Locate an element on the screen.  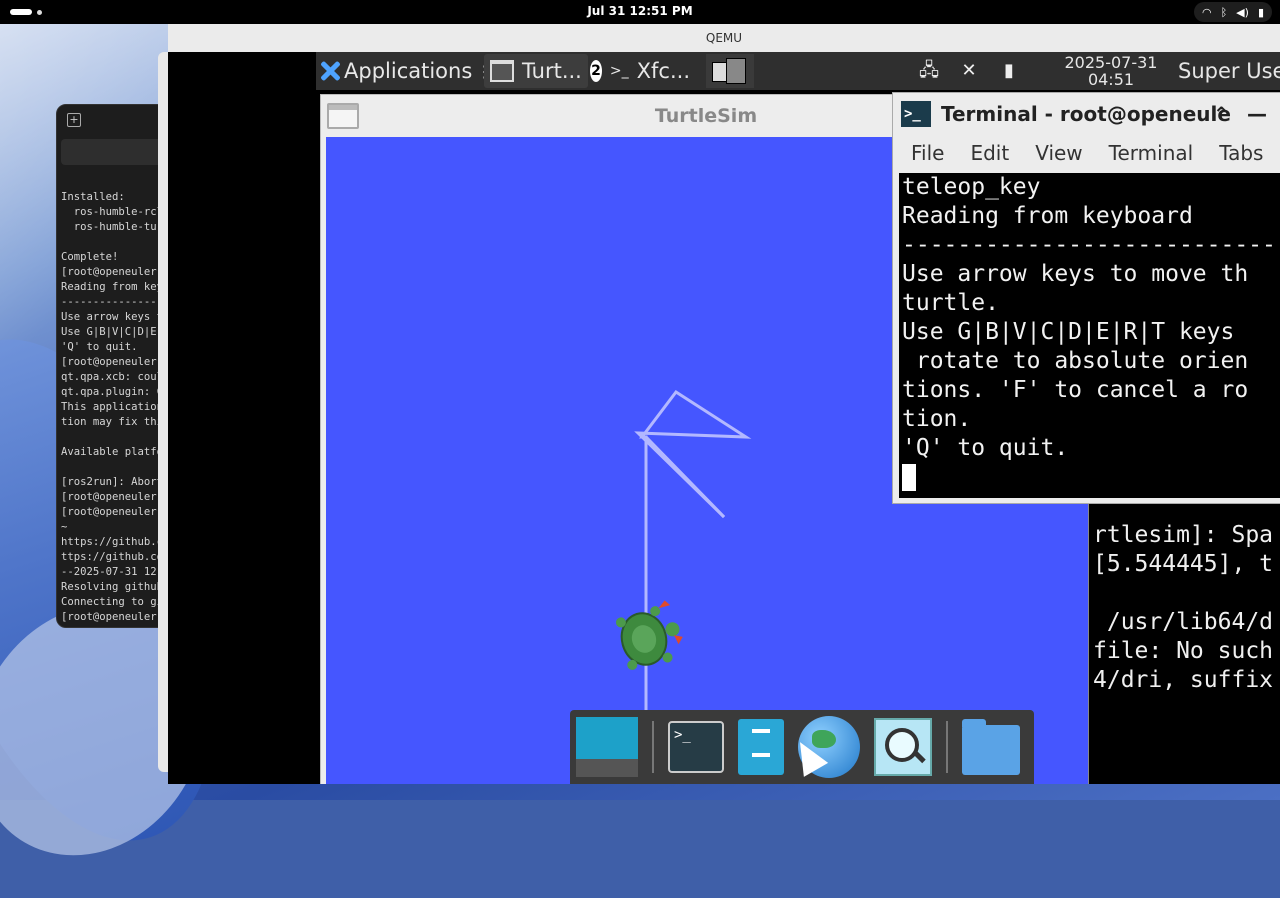
applications-label: Applications is located at coordinates (408, 71).